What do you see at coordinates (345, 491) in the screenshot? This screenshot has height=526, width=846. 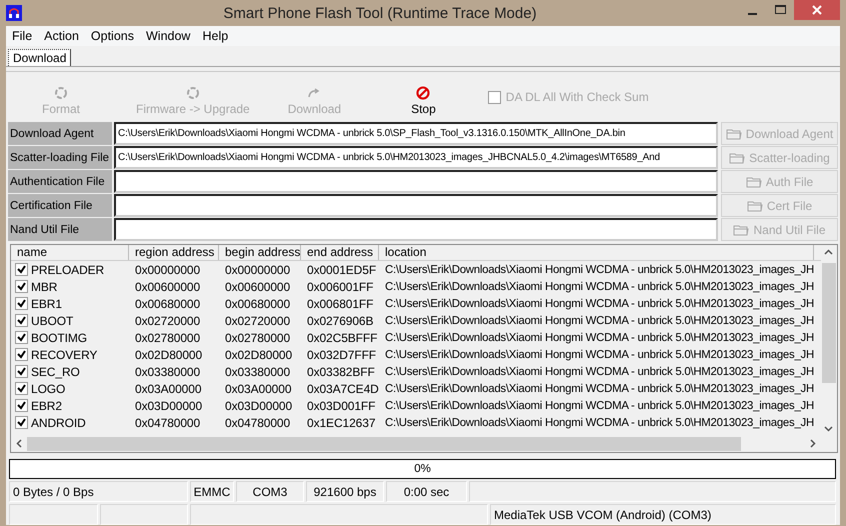 I see `status-cell: 921600 bps` at bounding box center [345, 491].